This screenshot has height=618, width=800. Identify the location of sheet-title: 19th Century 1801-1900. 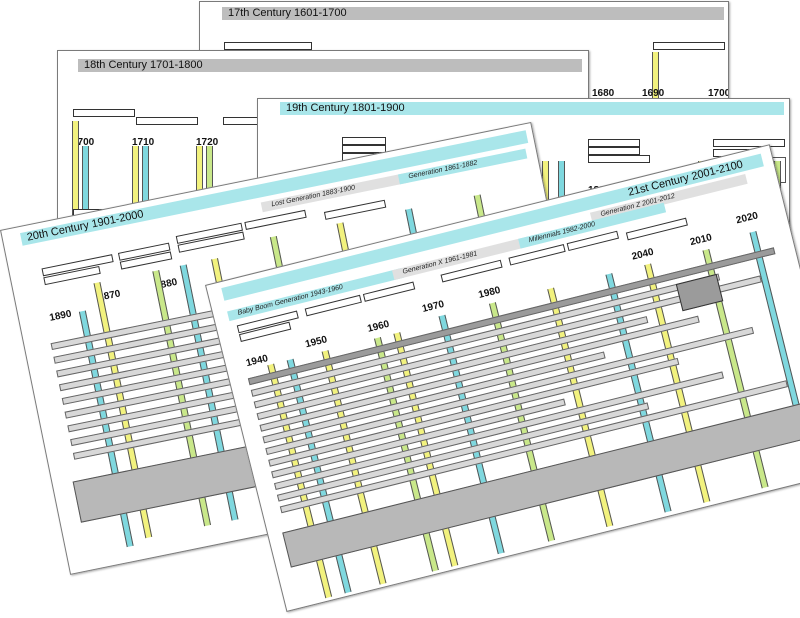
(532, 108).